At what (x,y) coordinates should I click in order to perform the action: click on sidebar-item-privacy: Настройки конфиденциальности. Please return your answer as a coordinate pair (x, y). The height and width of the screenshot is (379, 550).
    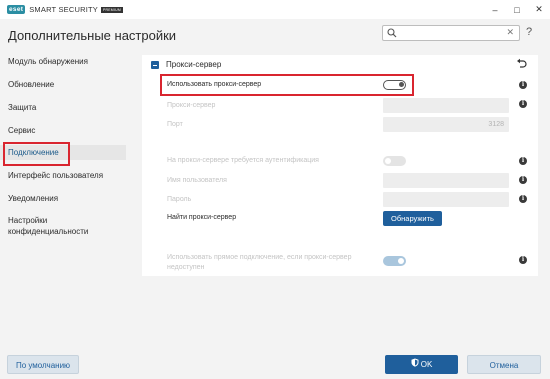
    Looking at the image, I should click on (55, 226).